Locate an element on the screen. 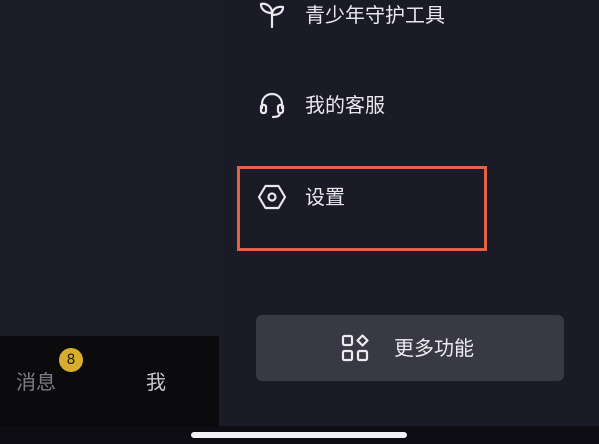 The height and width of the screenshot is (444, 599). menu-item-label: 青少年守护工具 is located at coordinates (375, 15).